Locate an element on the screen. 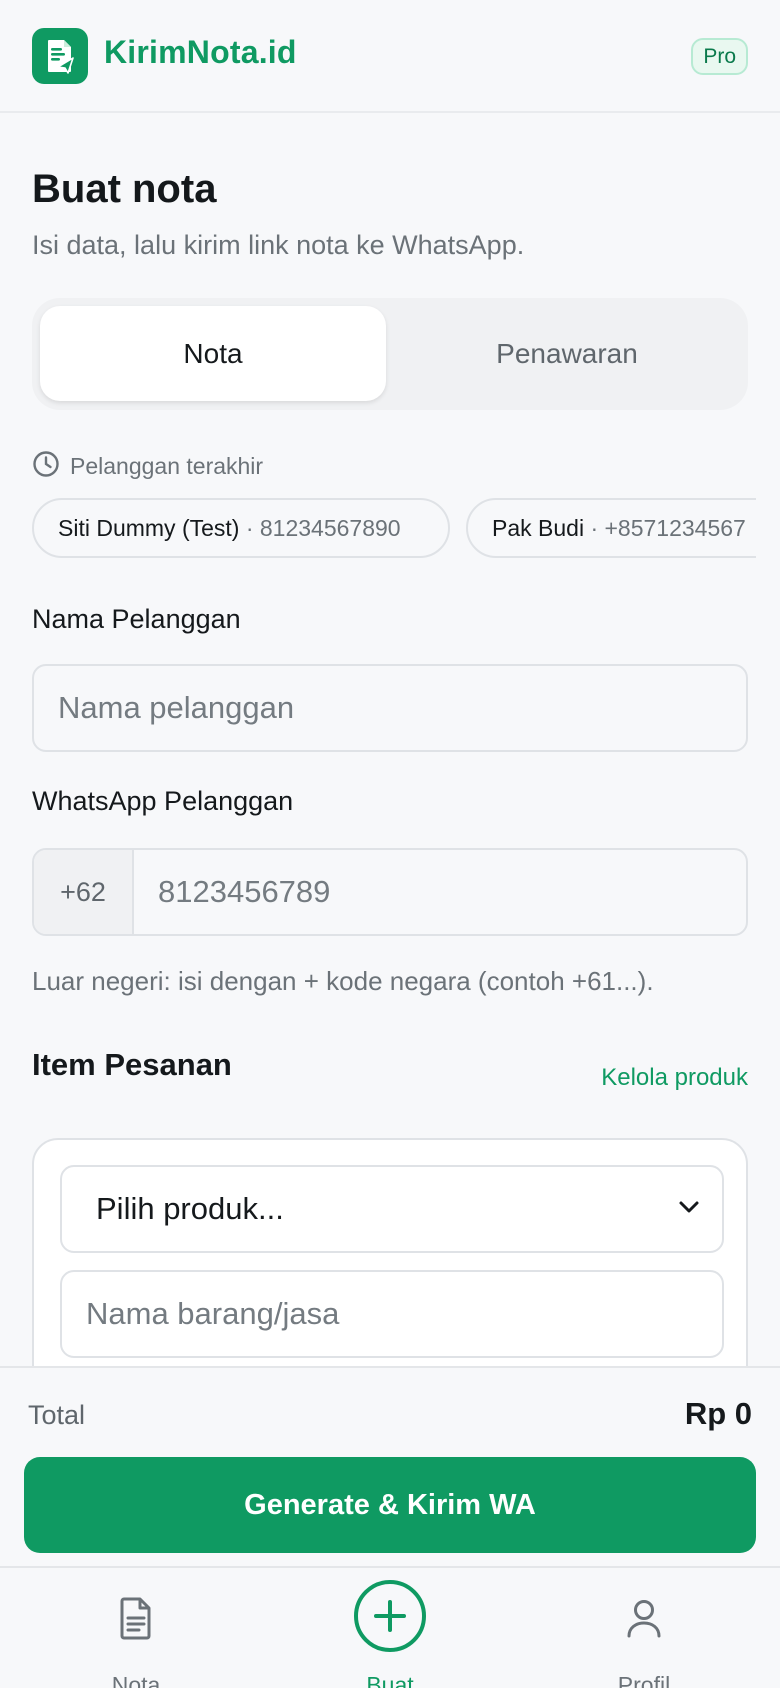 The height and width of the screenshot is (1688, 780). recent-customer-chip: Pak Budi · +8571234567 is located at coordinates (611, 528).